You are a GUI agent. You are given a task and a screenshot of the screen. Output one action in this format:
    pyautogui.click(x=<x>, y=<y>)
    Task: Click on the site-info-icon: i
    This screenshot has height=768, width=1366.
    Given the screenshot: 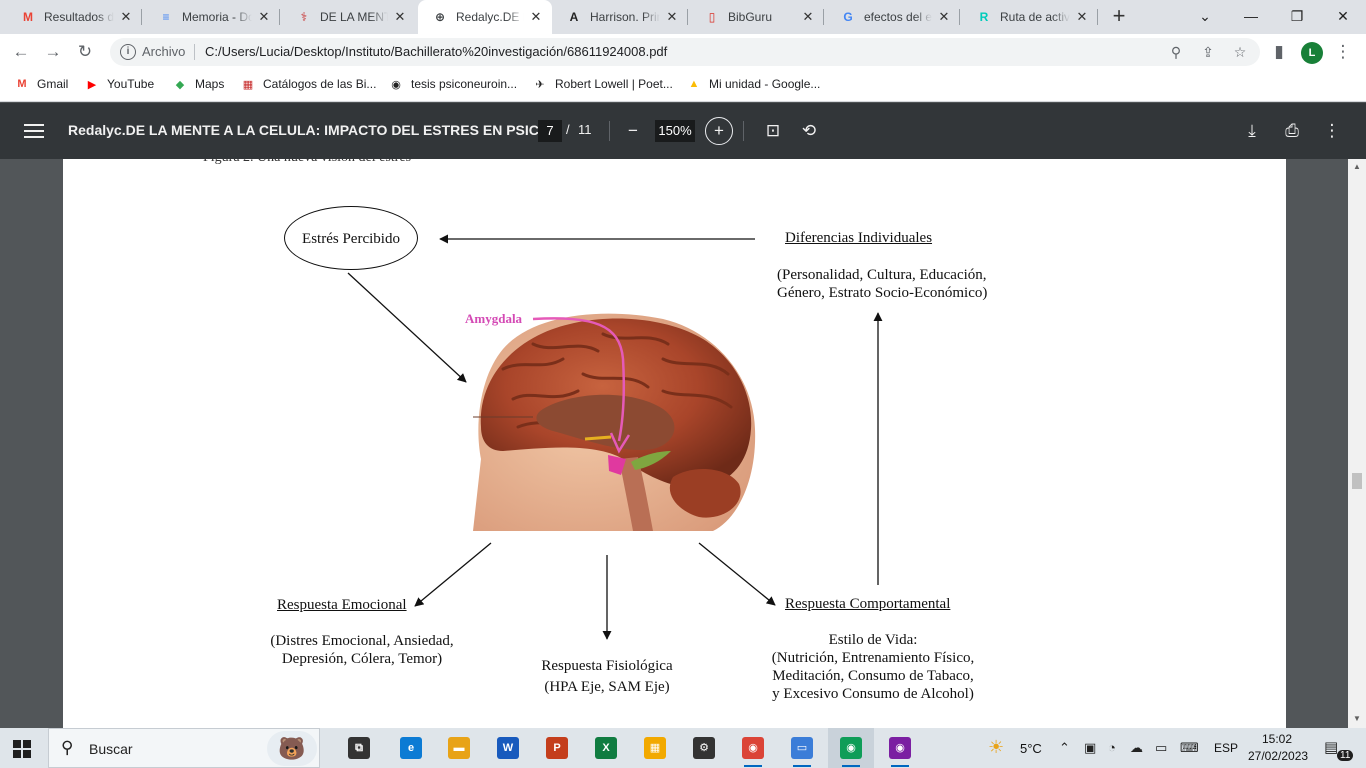 What is the action you would take?
    pyautogui.click(x=128, y=52)
    